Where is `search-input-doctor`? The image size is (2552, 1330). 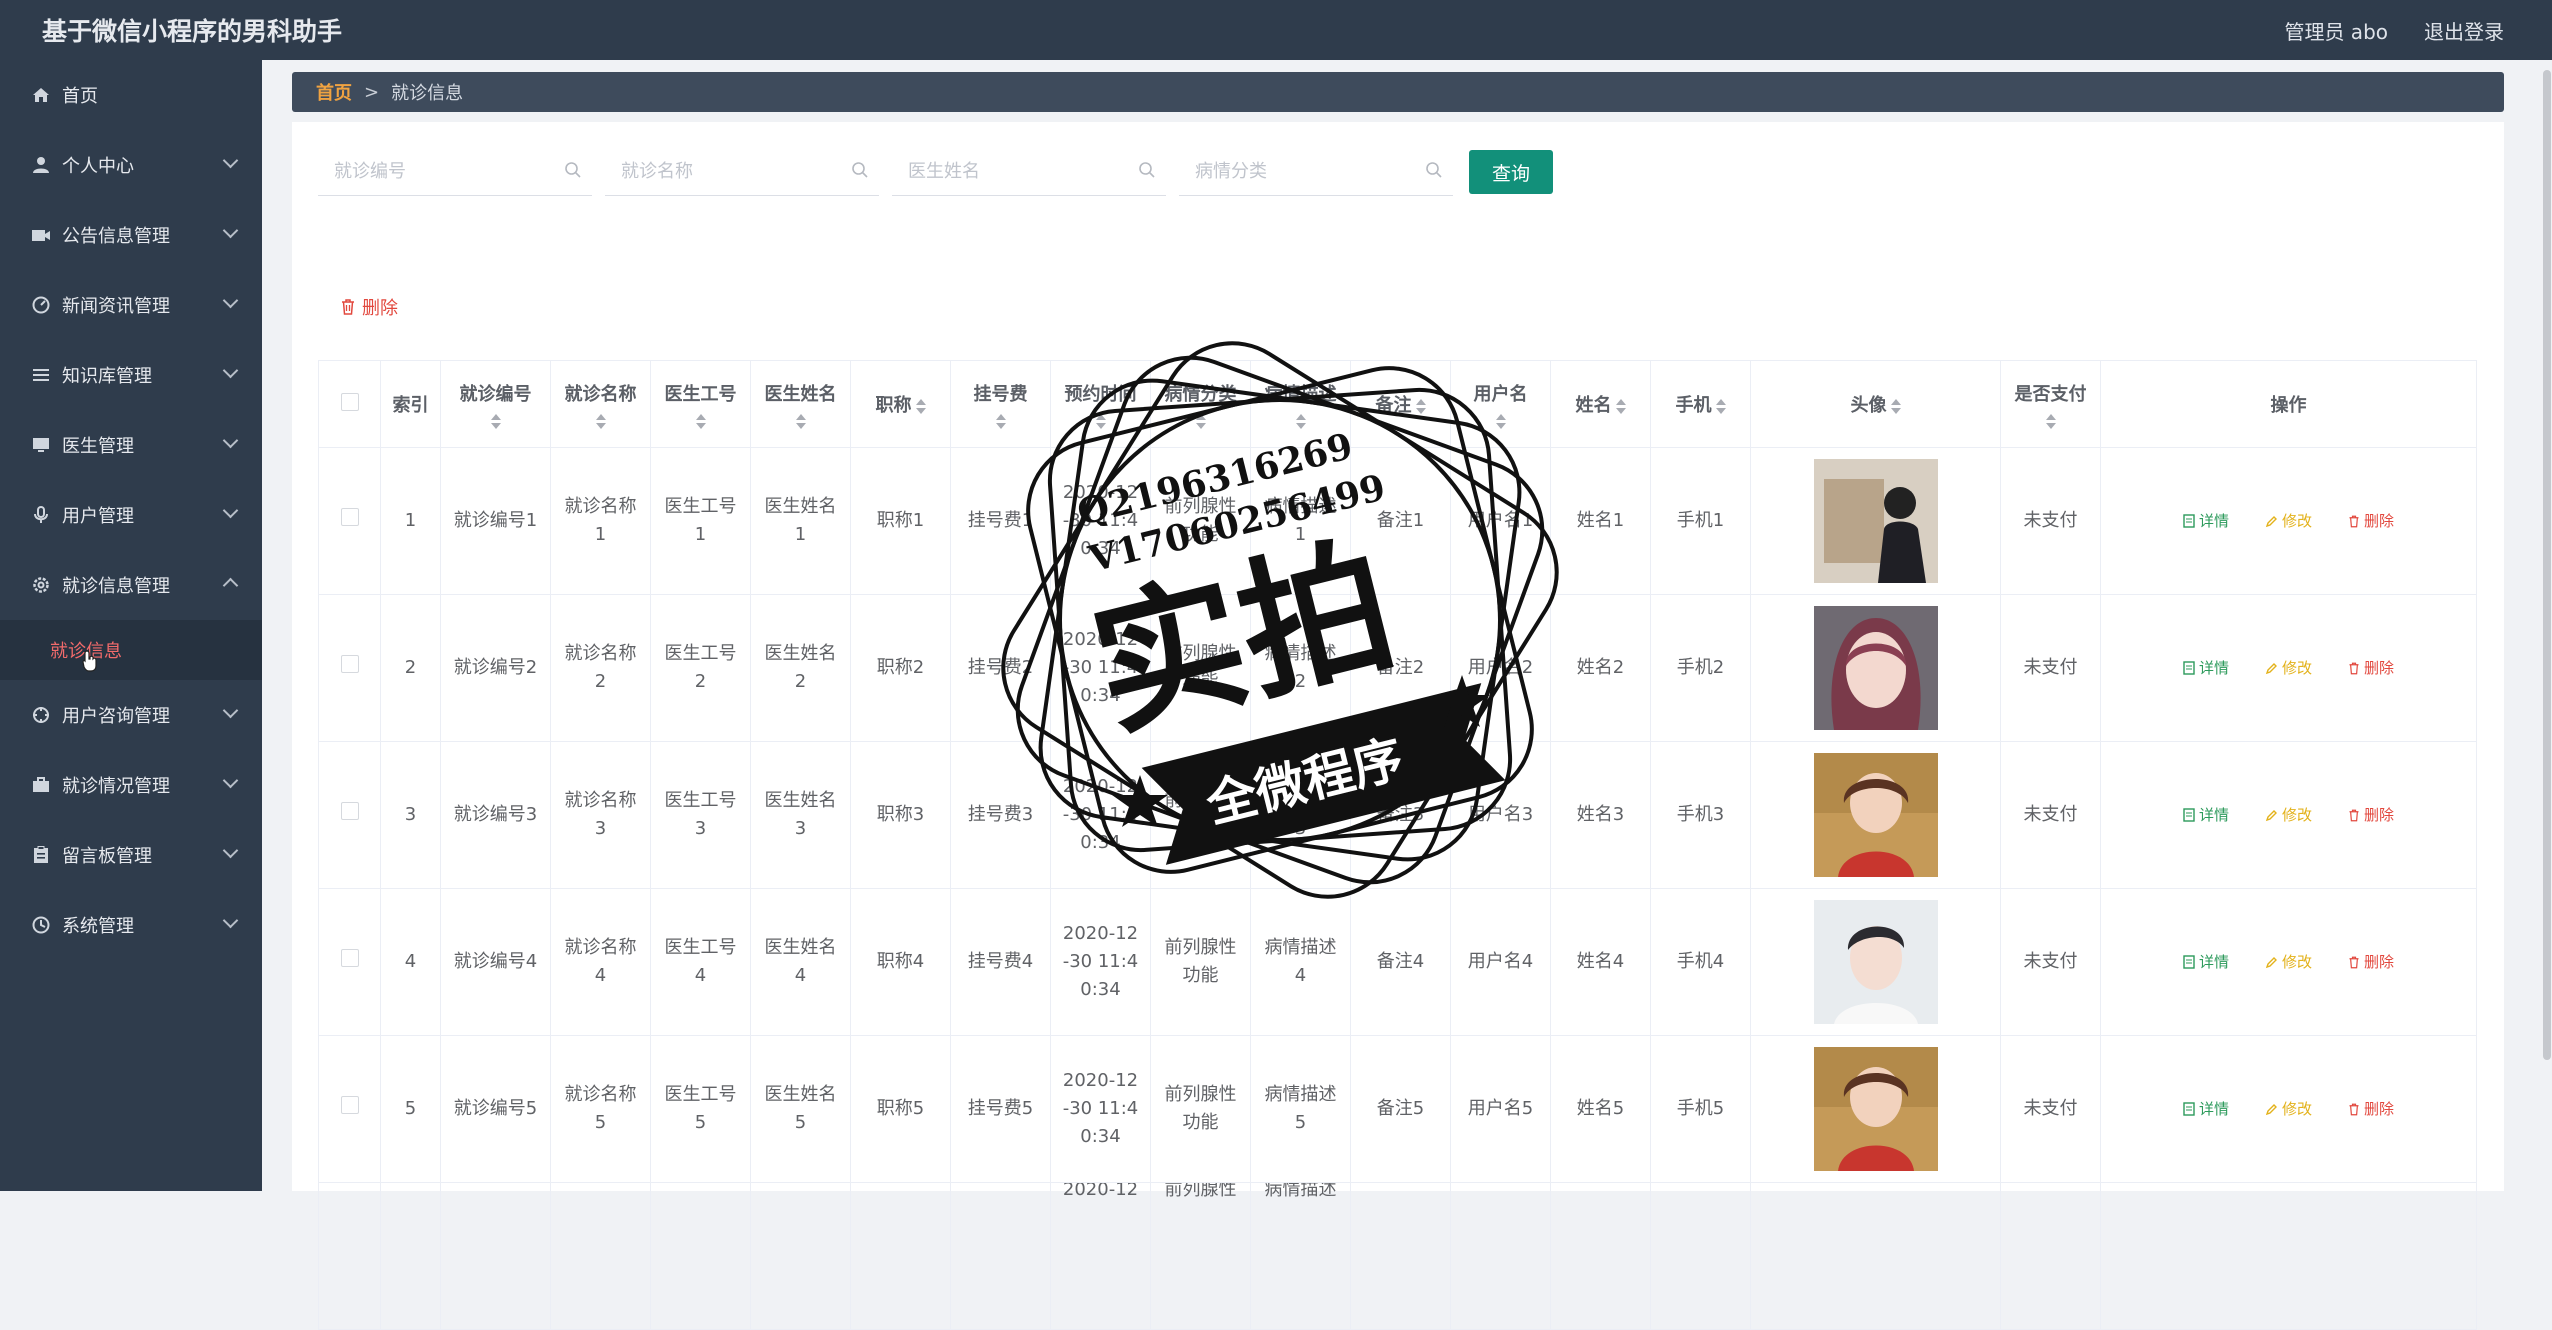 search-input-doctor is located at coordinates (1016, 171).